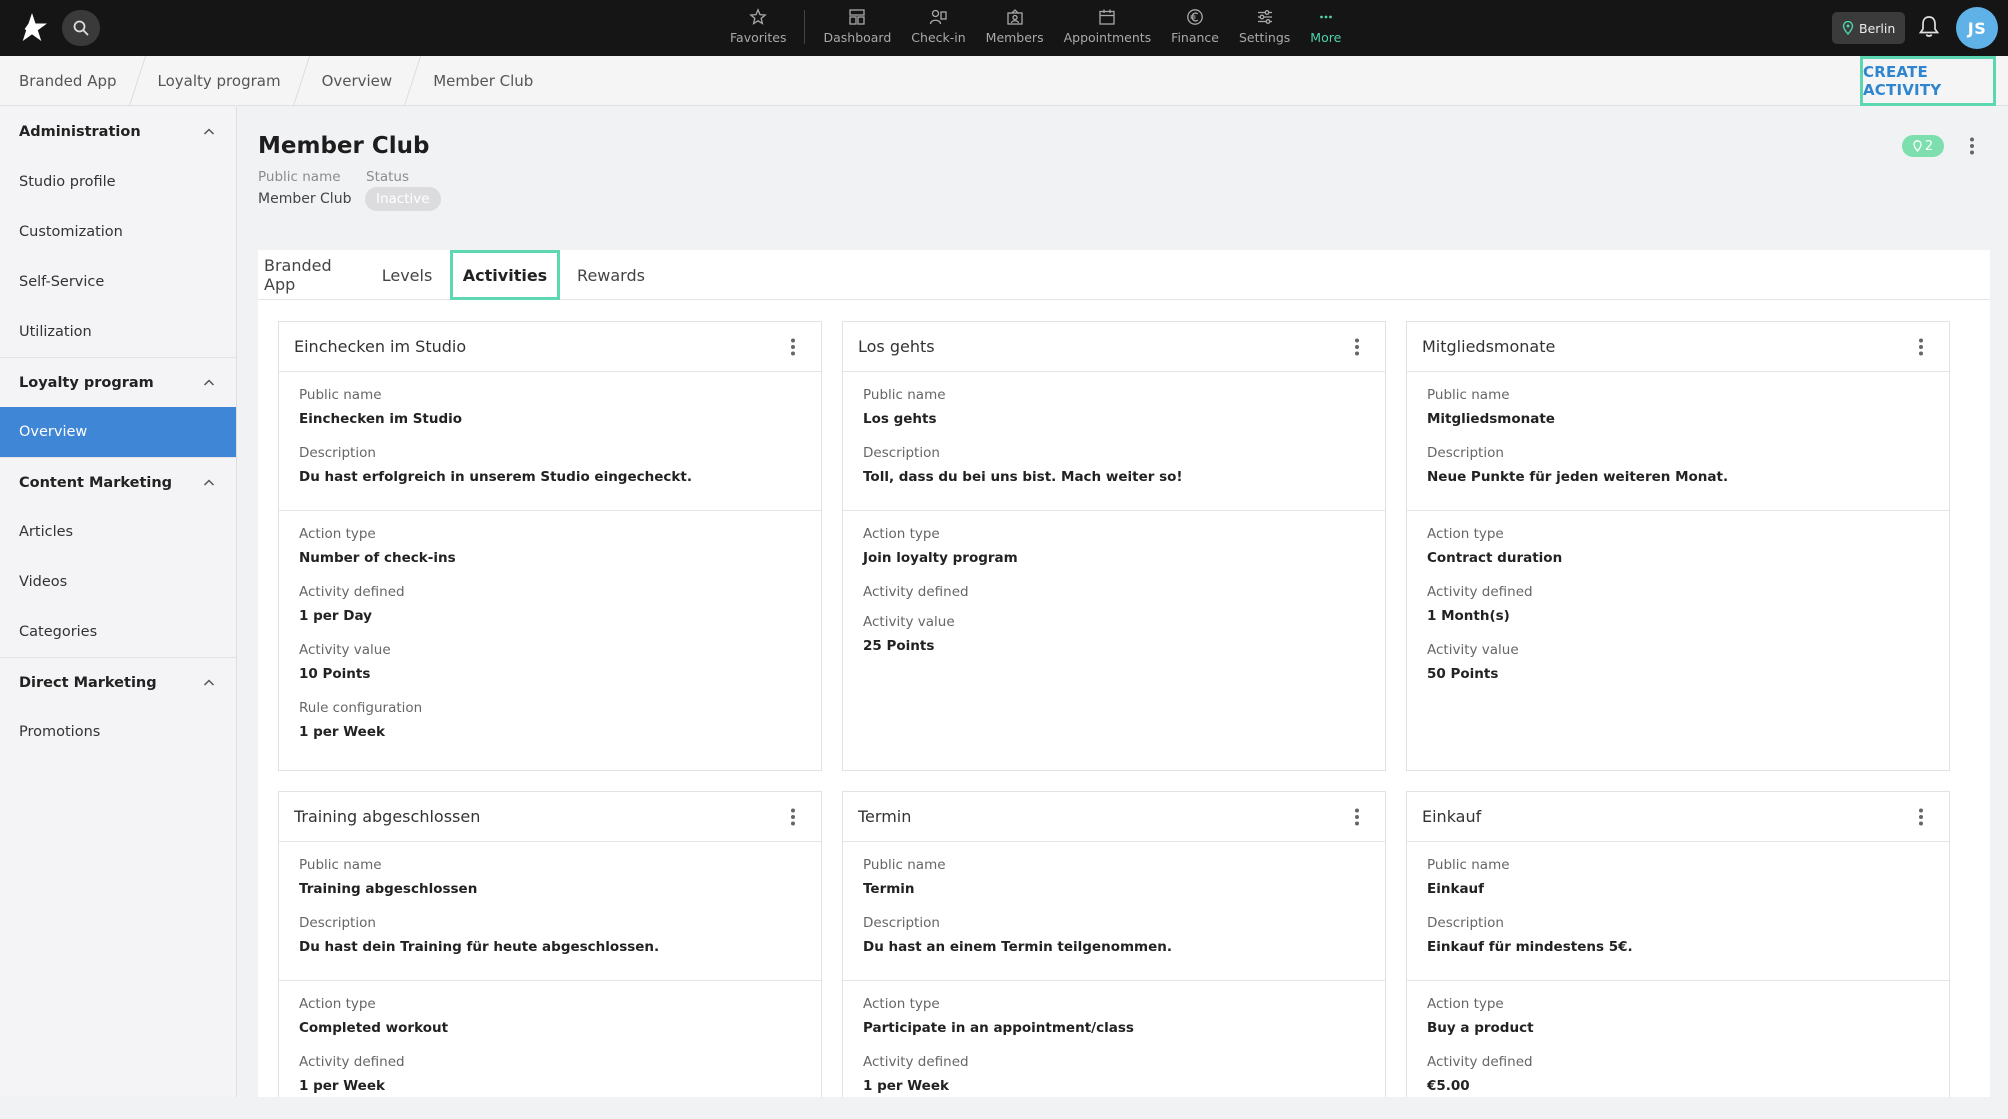  What do you see at coordinates (1265, 37) in the screenshot?
I see `nav-label: Settings` at bounding box center [1265, 37].